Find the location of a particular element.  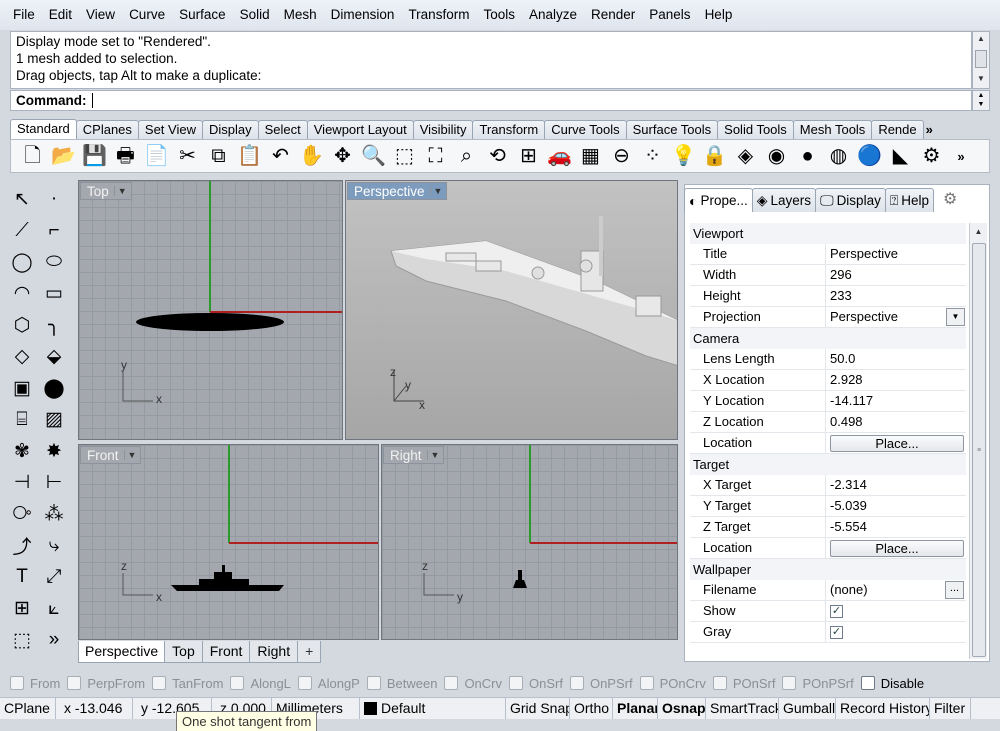

osnap-ponsrf: POnSrf is located at coordinates (743, 683).